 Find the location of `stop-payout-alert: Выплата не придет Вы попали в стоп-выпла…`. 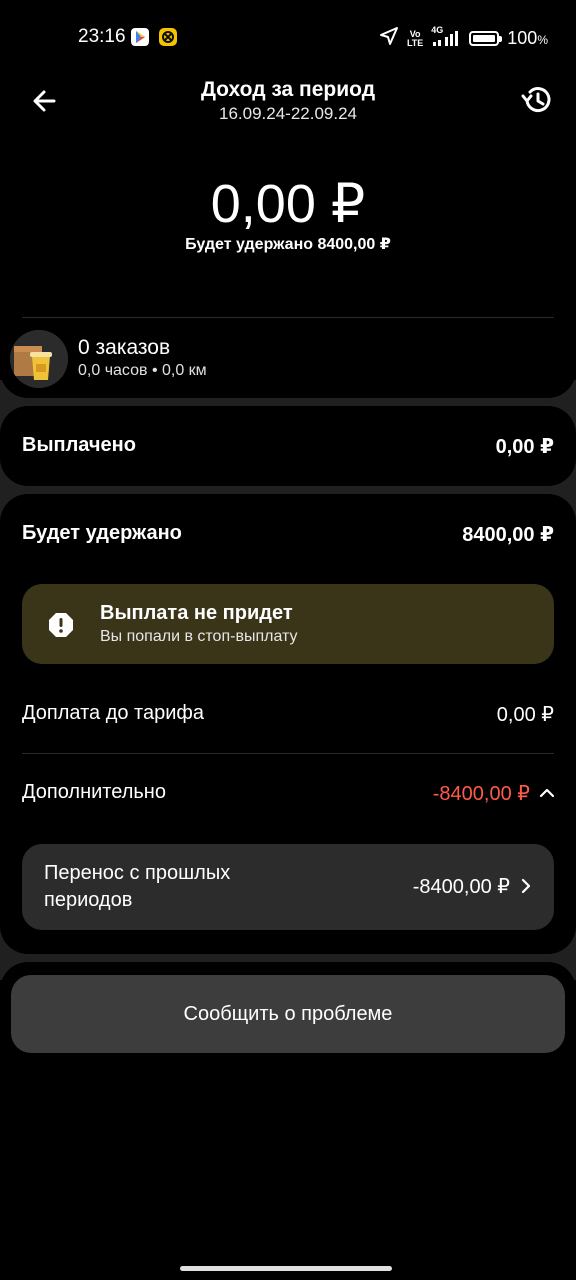

stop-payout-alert: Выплата не придет Вы попали в стоп-выпла… is located at coordinates (288, 624).